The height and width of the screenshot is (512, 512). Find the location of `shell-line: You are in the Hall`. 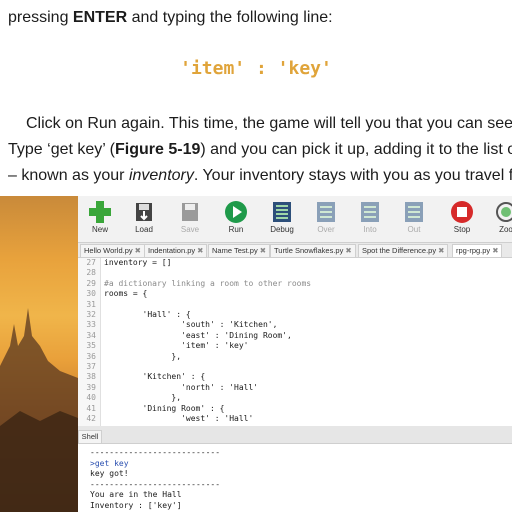

shell-line: You are in the Hall is located at coordinates (136, 494).